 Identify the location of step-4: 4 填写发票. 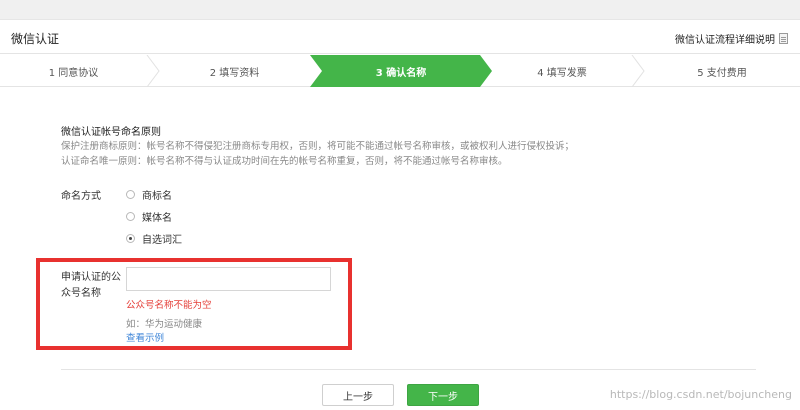
(562, 73).